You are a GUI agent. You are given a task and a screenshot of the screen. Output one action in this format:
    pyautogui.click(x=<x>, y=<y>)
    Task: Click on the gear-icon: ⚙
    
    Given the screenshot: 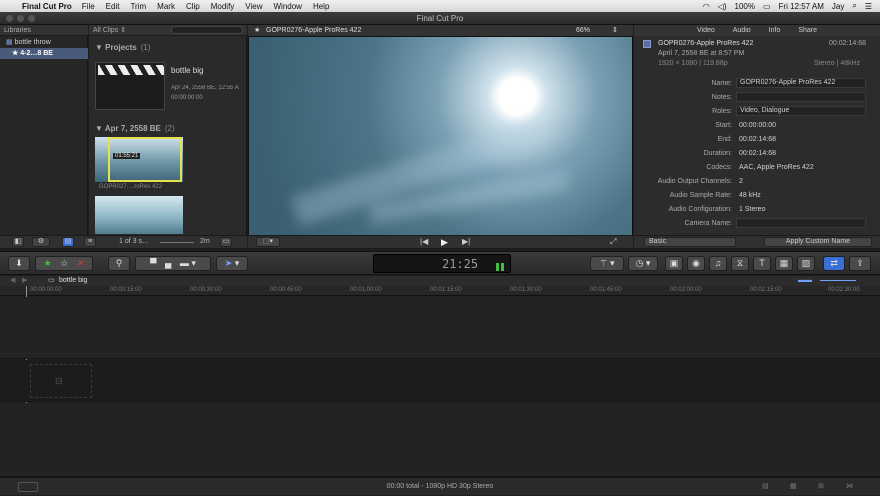 What is the action you would take?
    pyautogui.click(x=41, y=242)
    